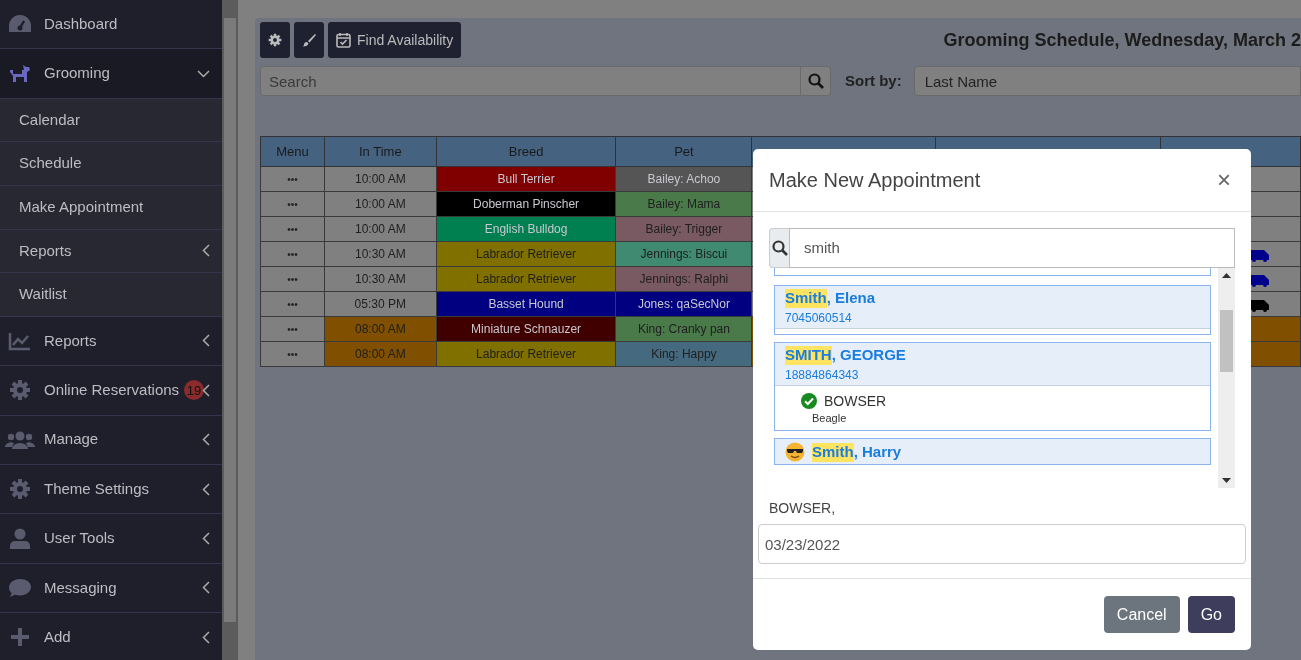 This screenshot has height=660, width=1301. What do you see at coordinates (684, 304) in the screenshot?
I see `pet-cell: Jones: qaSecNor` at bounding box center [684, 304].